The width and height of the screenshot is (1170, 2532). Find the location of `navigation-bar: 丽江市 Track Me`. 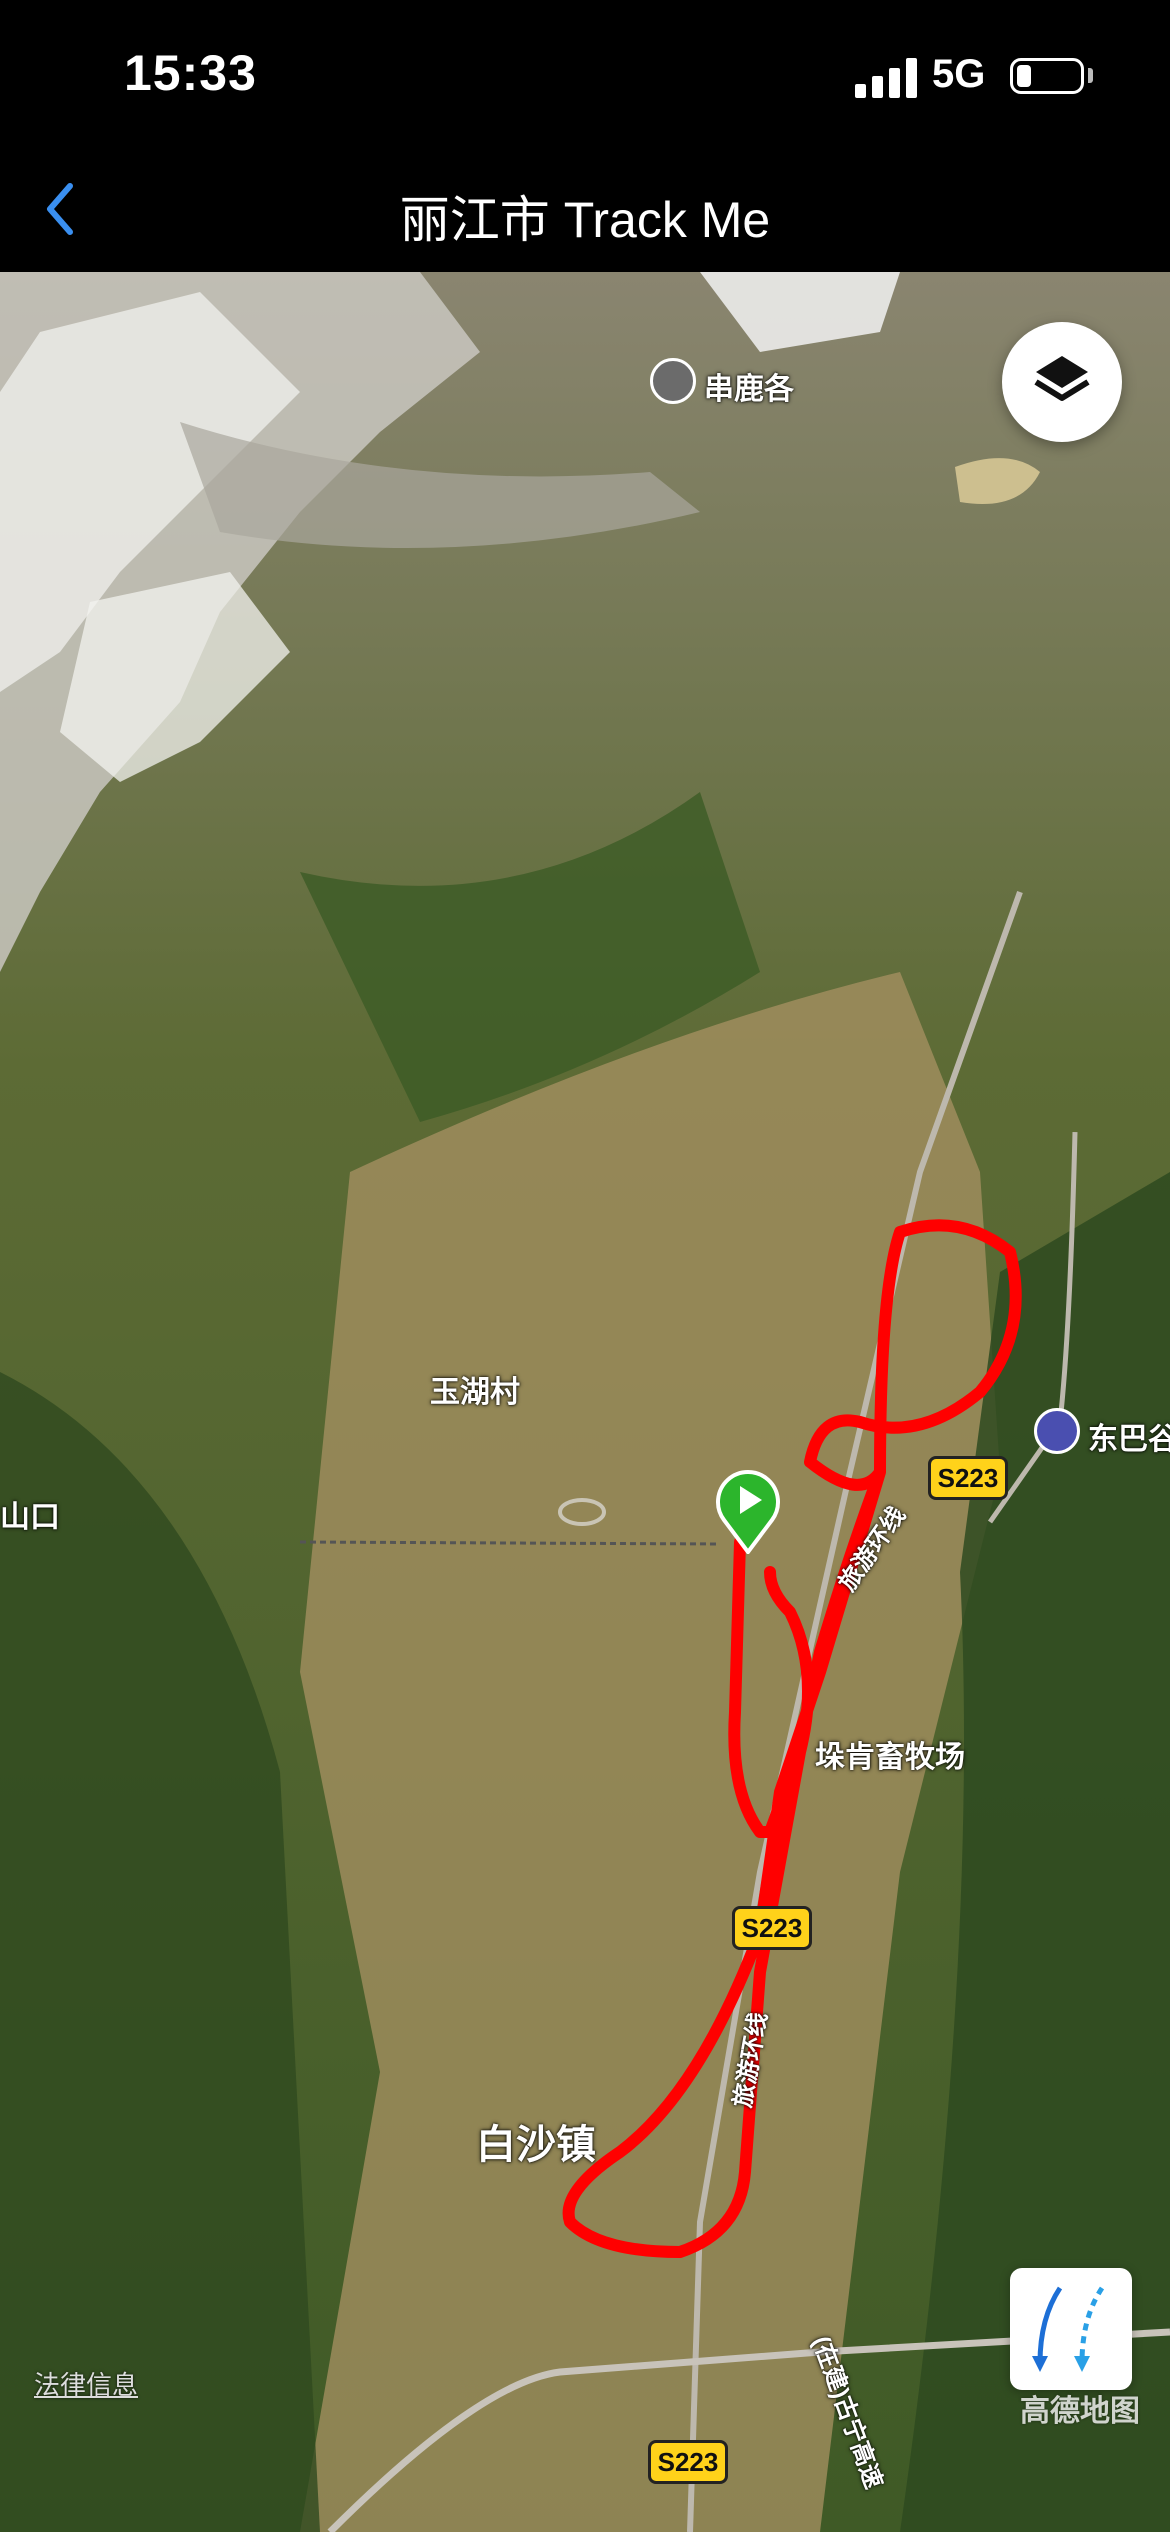

navigation-bar: 丽江市 Track Me is located at coordinates (585, 211).